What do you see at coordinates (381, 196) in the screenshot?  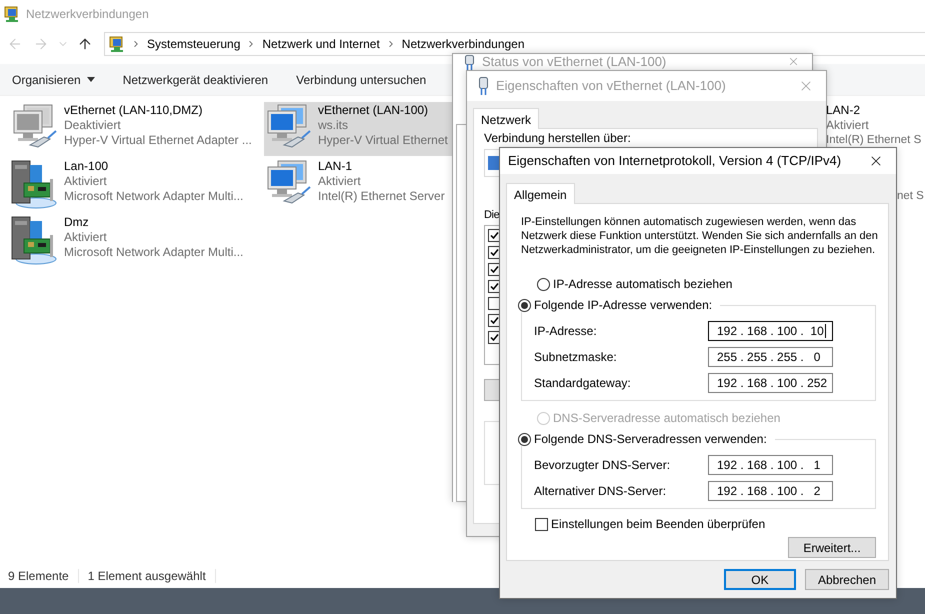 I see `adapter-name: Intel(R) Ethernet Server` at bounding box center [381, 196].